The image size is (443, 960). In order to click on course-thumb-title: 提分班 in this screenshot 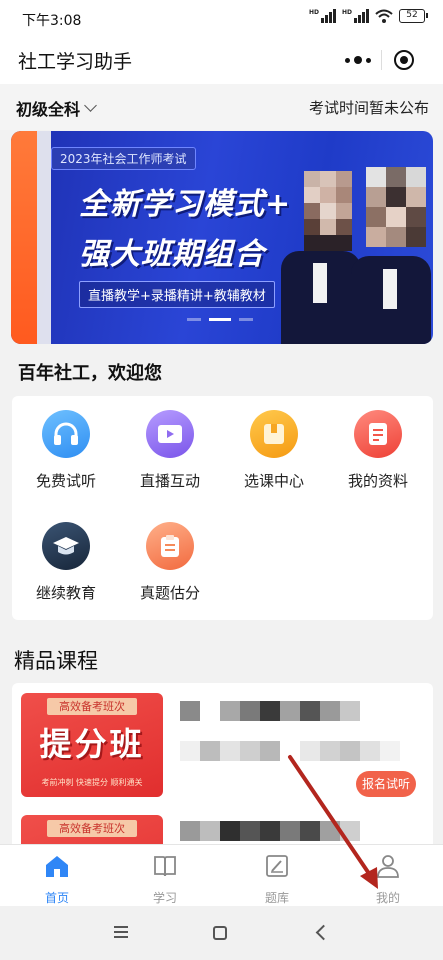, I will do `click(92, 744)`.